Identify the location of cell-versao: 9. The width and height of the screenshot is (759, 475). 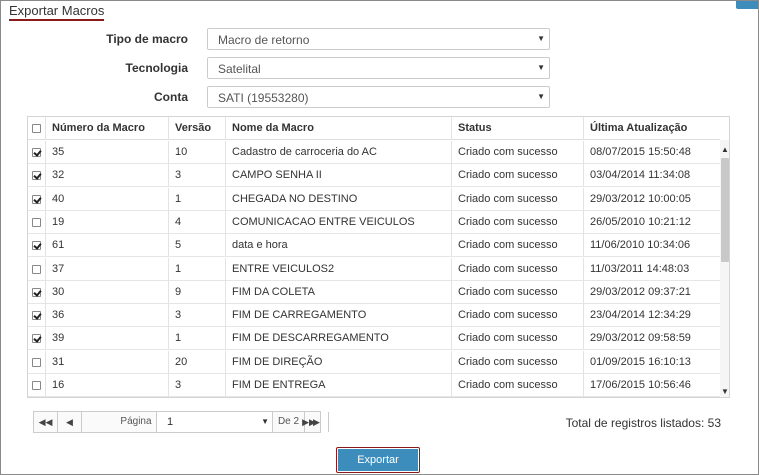
(197, 292).